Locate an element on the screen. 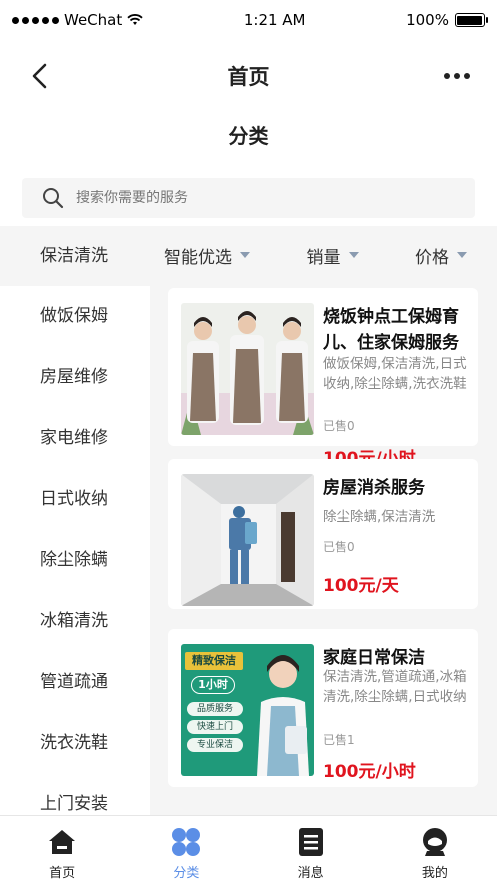  tab-message: 消息 is located at coordinates (311, 849).